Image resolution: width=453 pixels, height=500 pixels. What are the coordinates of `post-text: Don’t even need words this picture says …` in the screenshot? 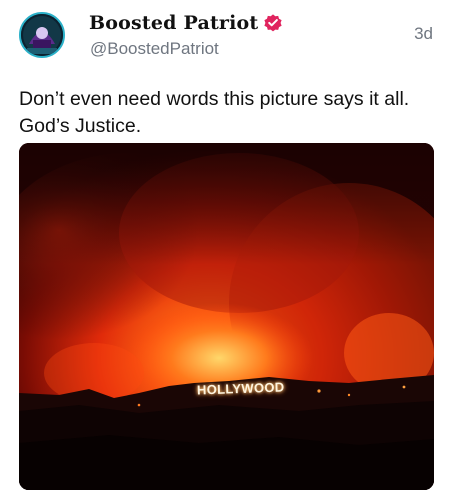 It's located at (214, 112).